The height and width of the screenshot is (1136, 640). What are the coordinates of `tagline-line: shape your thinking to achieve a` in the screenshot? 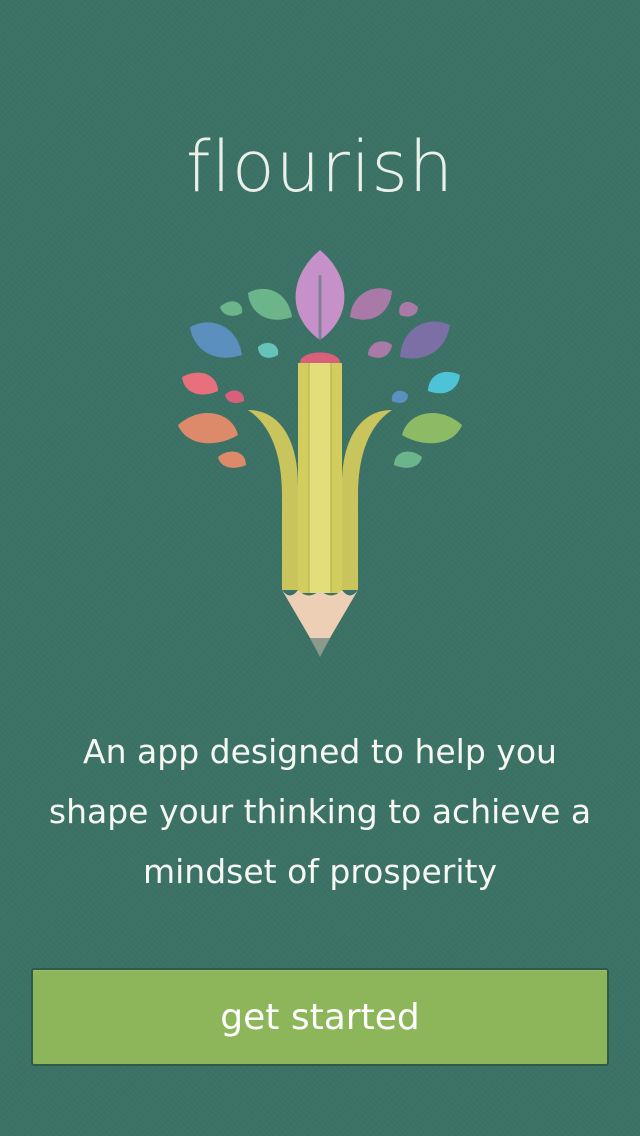 It's located at (320, 811).